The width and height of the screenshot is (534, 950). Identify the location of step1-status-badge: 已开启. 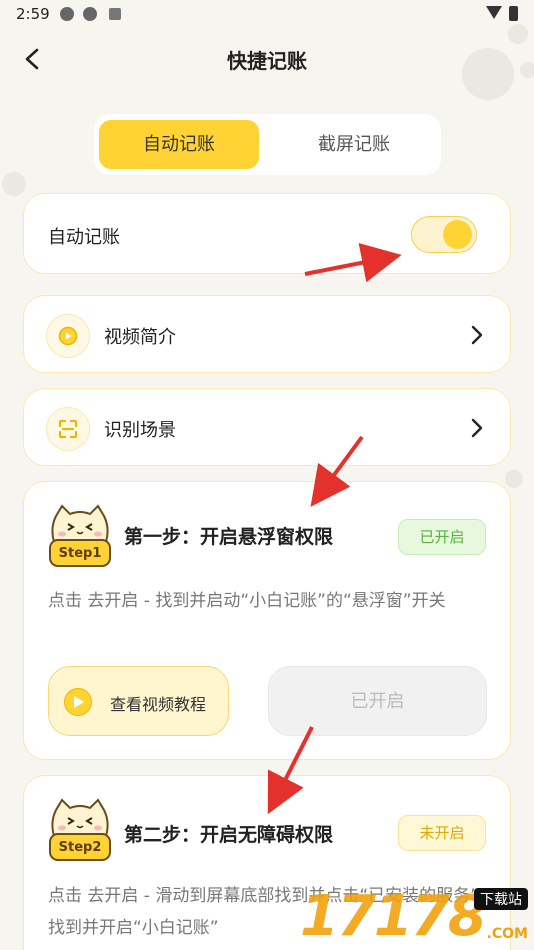
(442, 537).